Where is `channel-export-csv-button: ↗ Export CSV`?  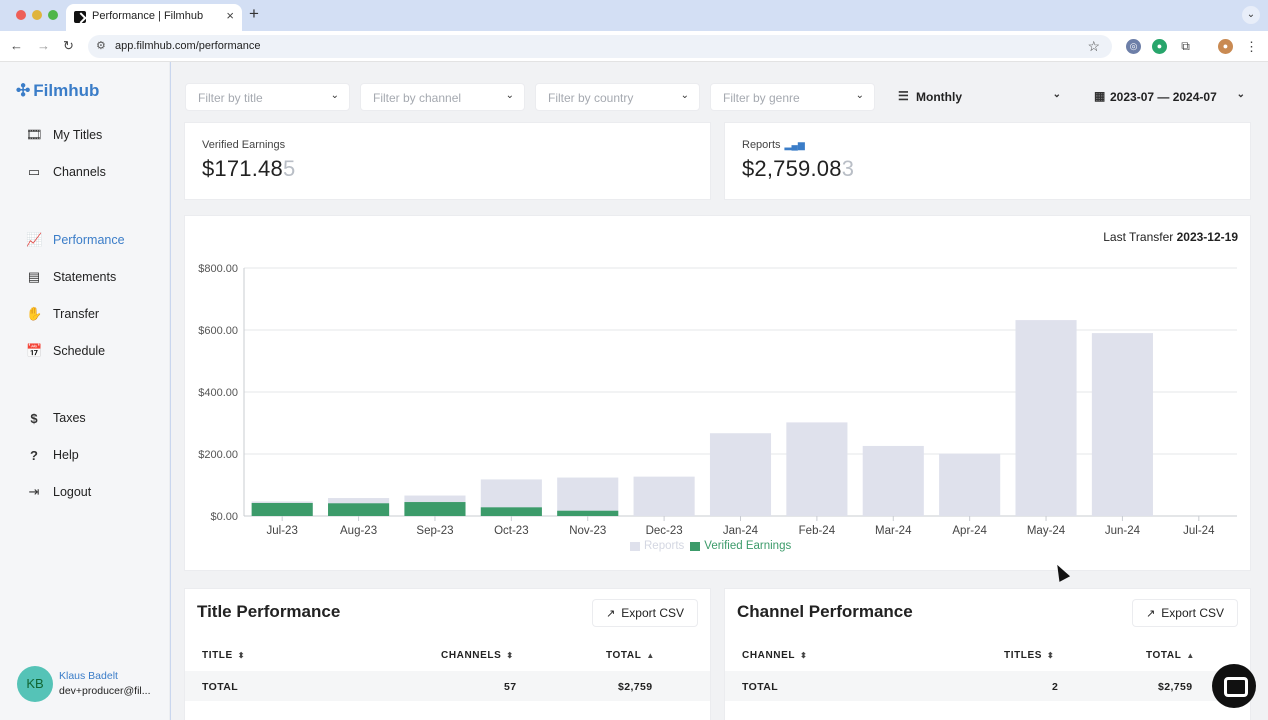
channel-export-csv-button: ↗ Export CSV is located at coordinates (1185, 613).